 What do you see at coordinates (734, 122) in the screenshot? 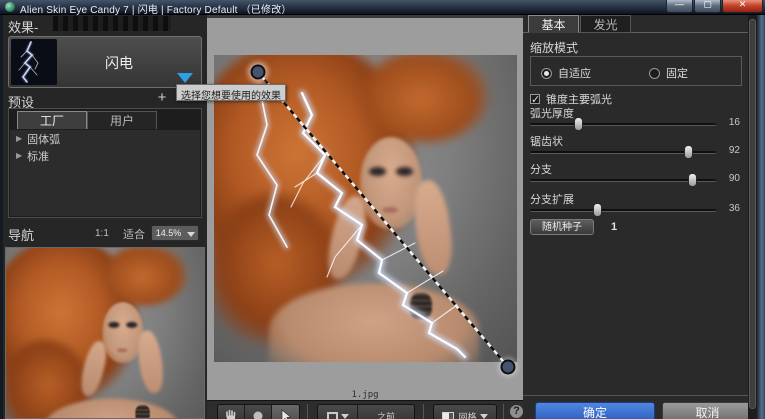
I see `slider-value: 16` at bounding box center [734, 122].